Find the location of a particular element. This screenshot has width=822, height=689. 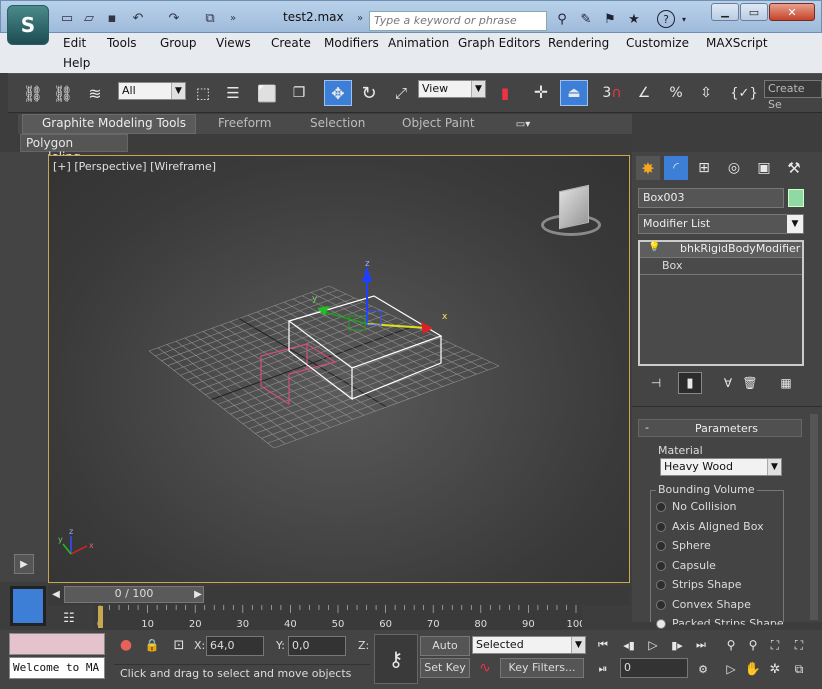

keyboard-shortcut-toggle-icon: ⏏ is located at coordinates (574, 93).